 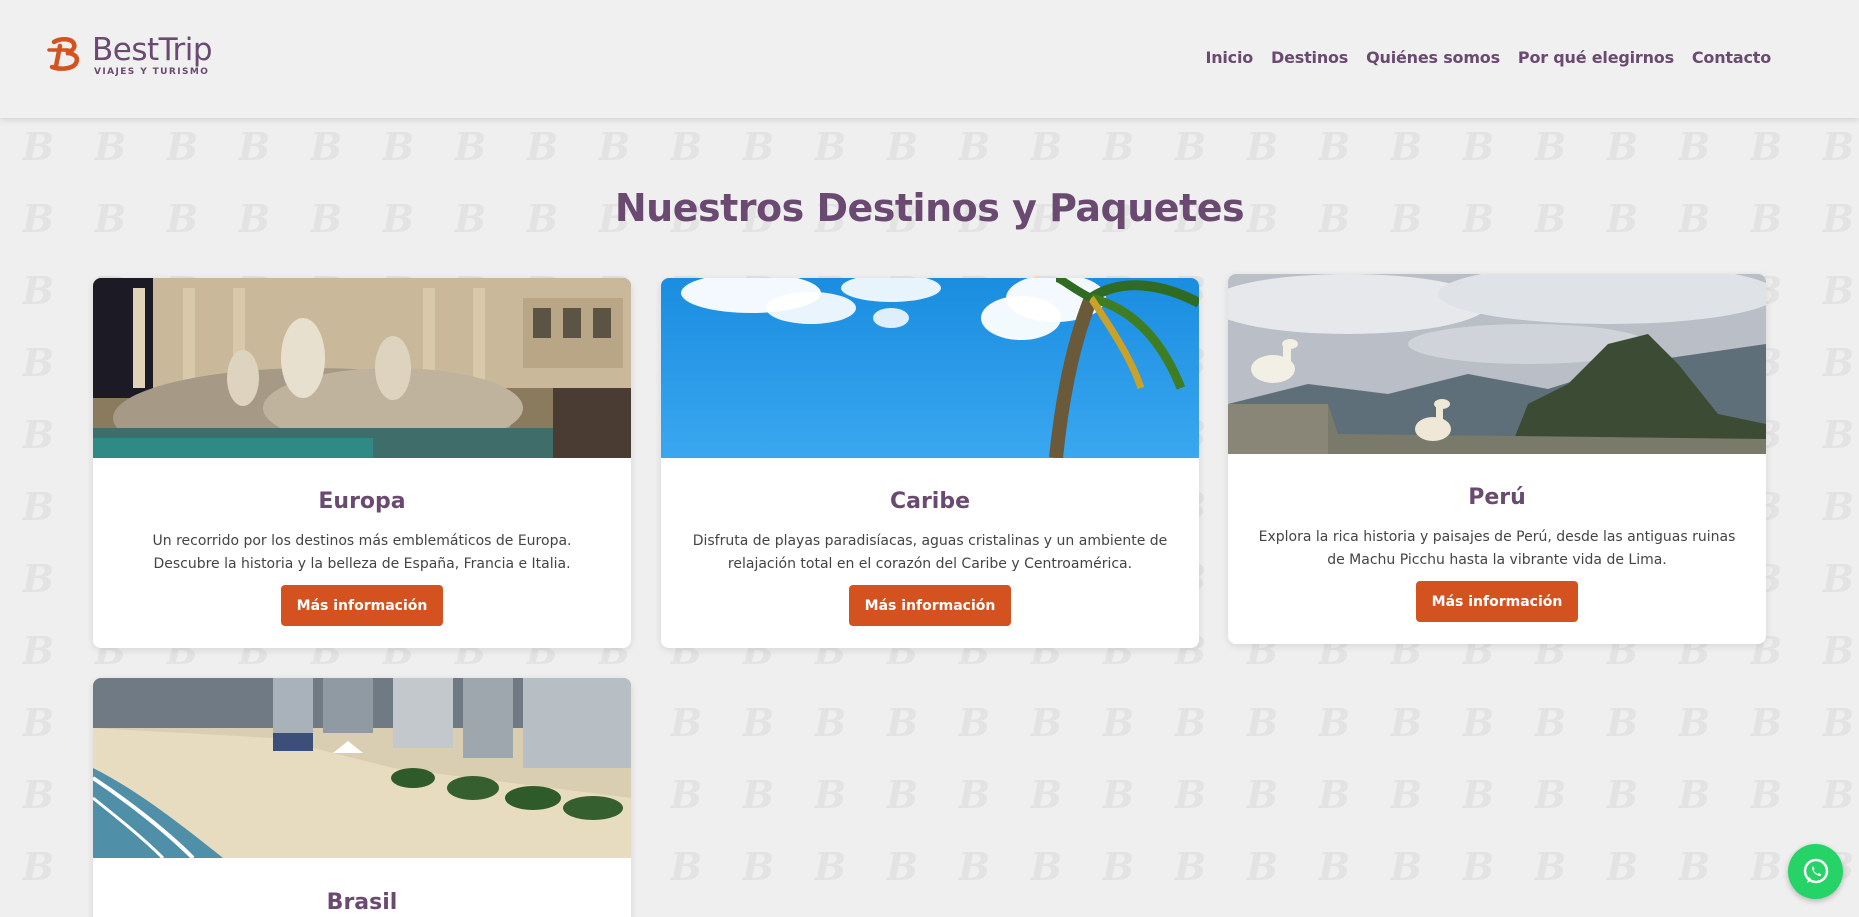 What do you see at coordinates (362, 902) in the screenshot?
I see `card-title: Brasil` at bounding box center [362, 902].